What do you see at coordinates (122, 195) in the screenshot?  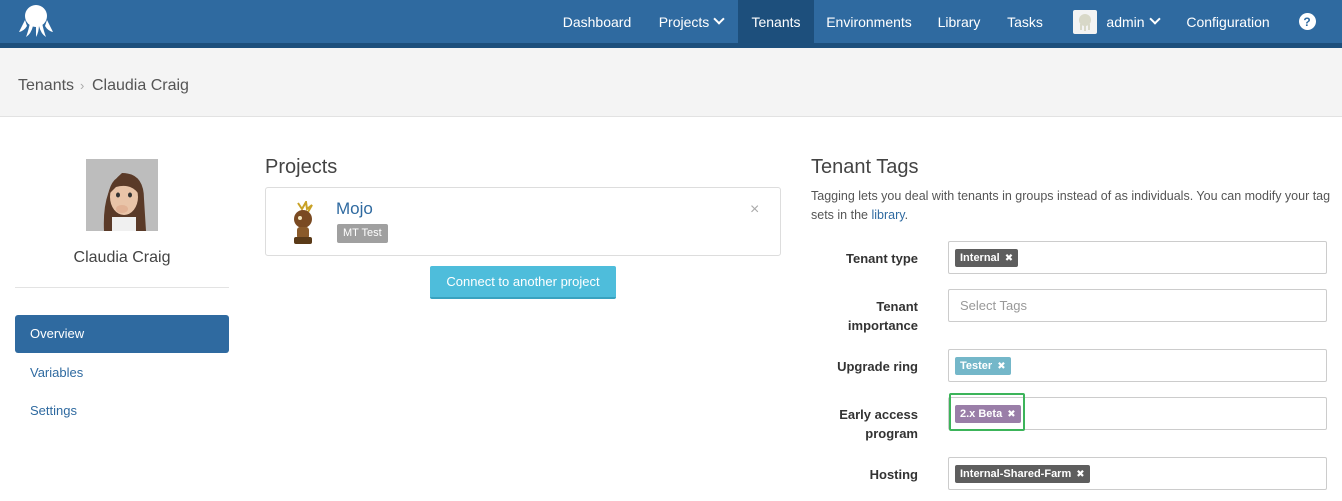 I see `tenant-avatar` at bounding box center [122, 195].